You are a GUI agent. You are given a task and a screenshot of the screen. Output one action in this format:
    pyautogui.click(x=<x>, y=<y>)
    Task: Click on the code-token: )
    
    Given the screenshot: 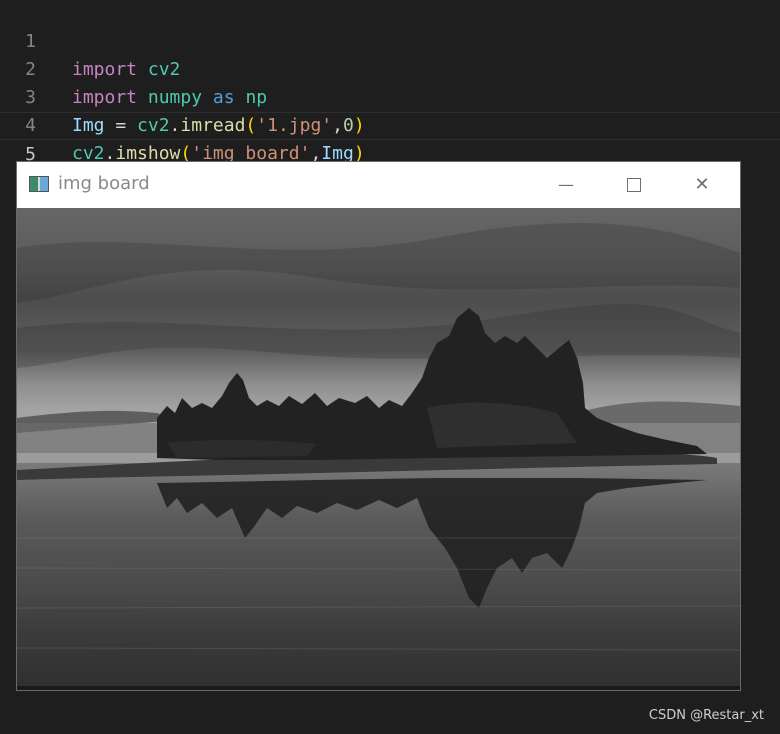 What is the action you would take?
    pyautogui.click(x=359, y=153)
    